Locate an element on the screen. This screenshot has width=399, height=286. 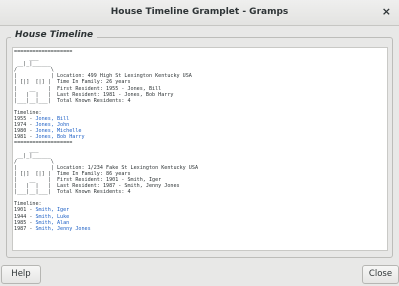
house-info: Last Resident: 1987 - Smith, Jenny Jones is located at coordinates (118, 186).